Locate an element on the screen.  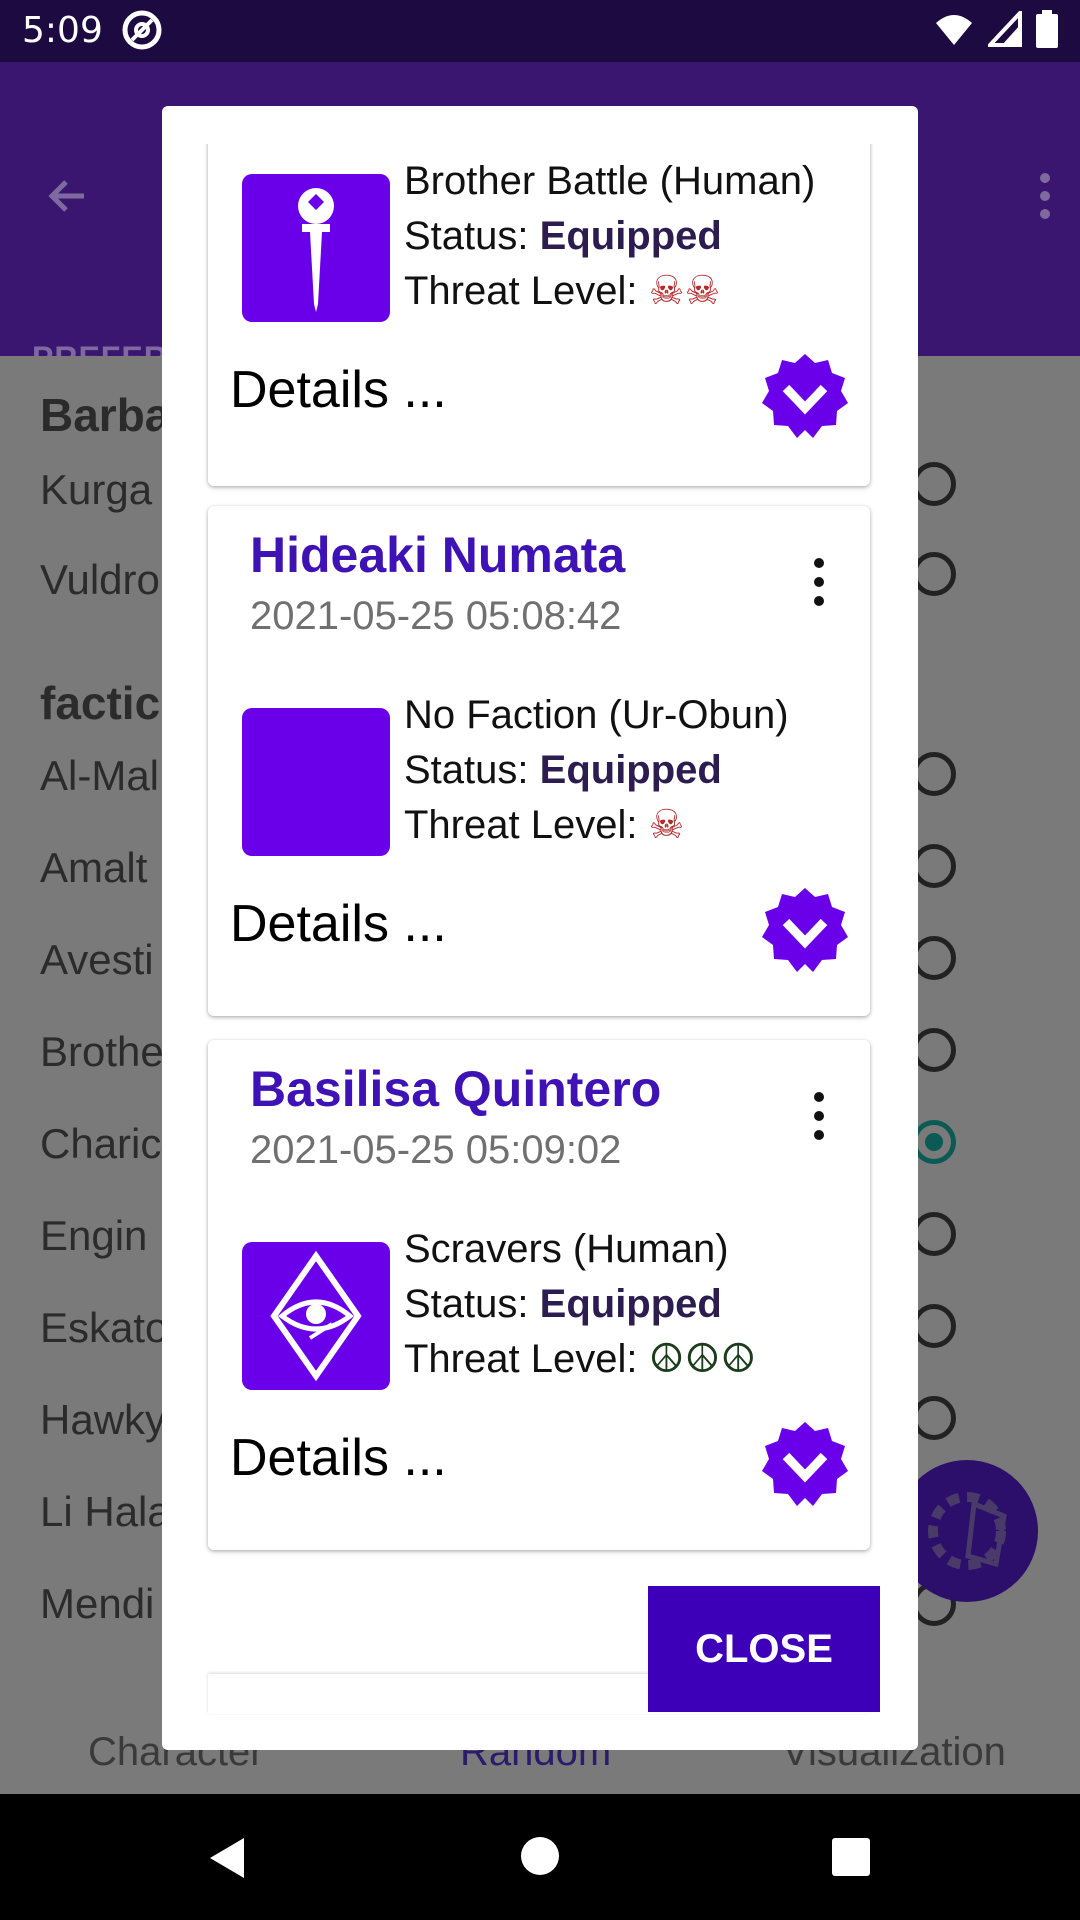
character-date: 2021-05-25 05:09:02 is located at coordinates (436, 1150).